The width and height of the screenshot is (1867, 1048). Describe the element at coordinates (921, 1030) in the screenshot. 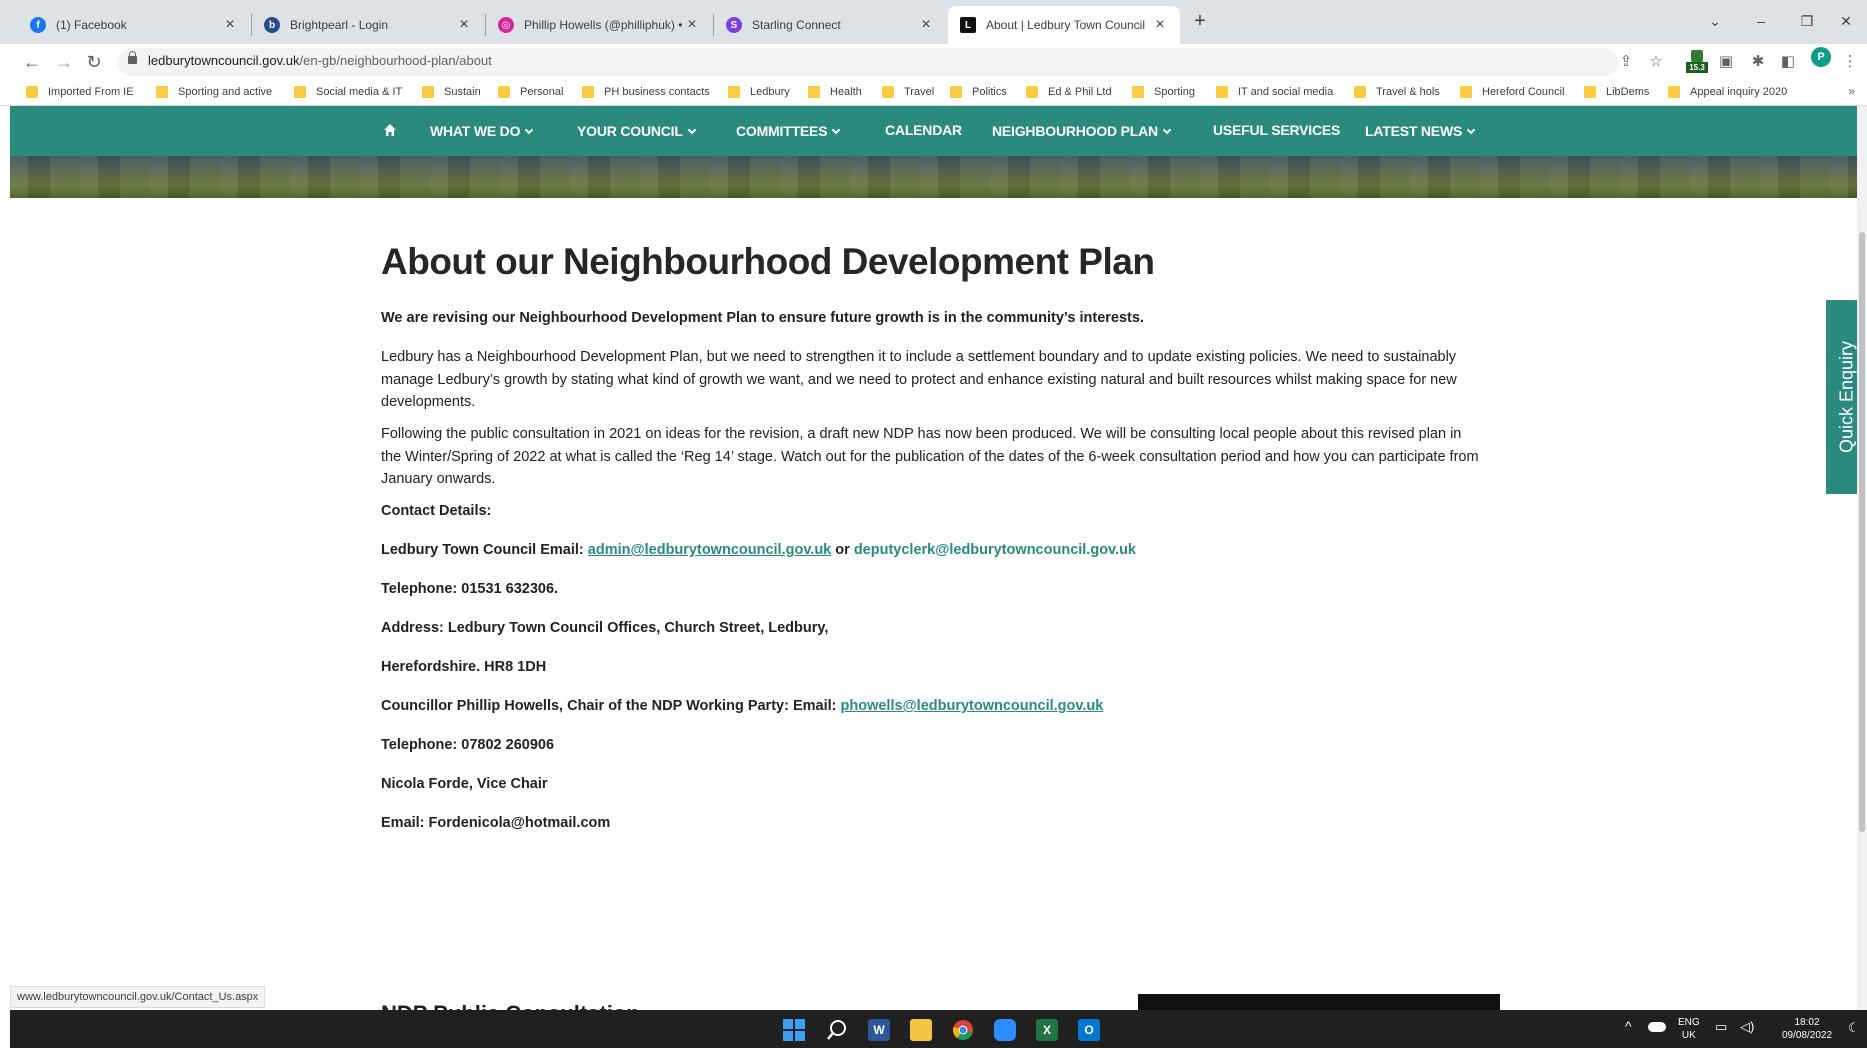

I see `file-explorer-icon` at that location.